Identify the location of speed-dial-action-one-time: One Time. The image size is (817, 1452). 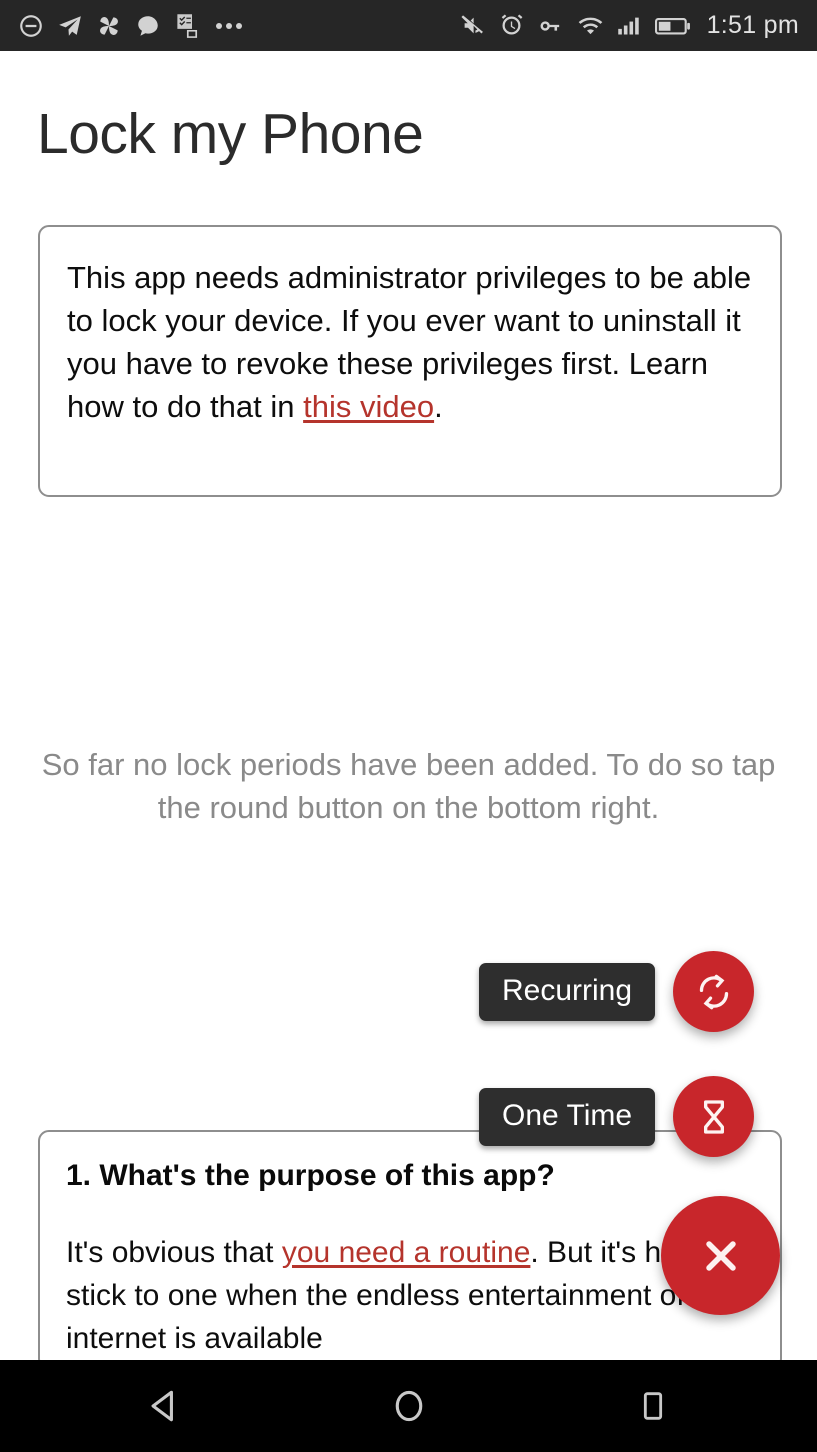
(617, 1116).